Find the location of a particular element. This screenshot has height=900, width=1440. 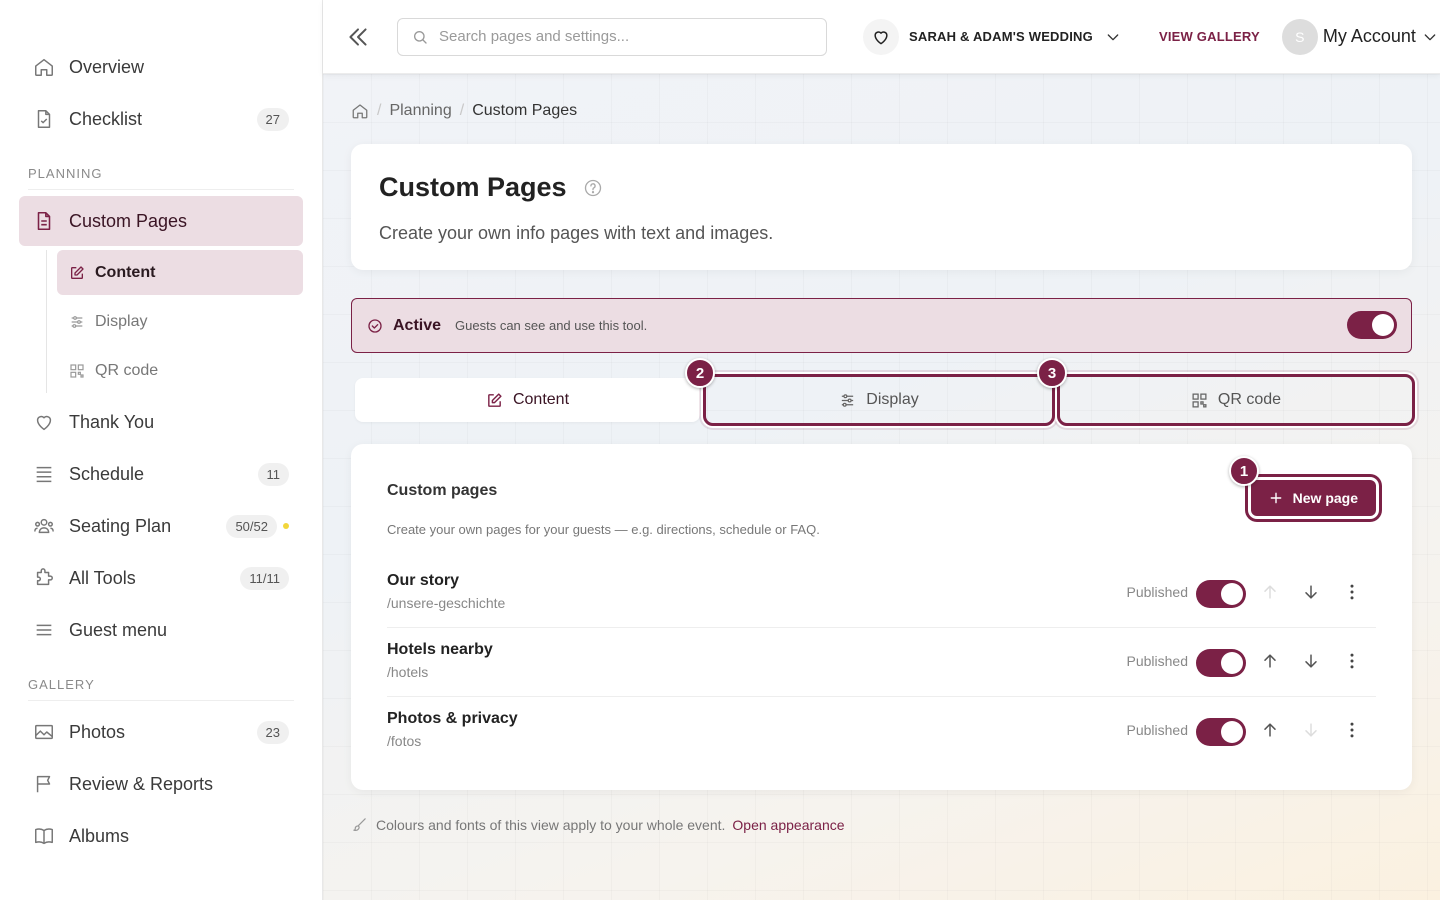

tab-content: Content is located at coordinates (527, 400).